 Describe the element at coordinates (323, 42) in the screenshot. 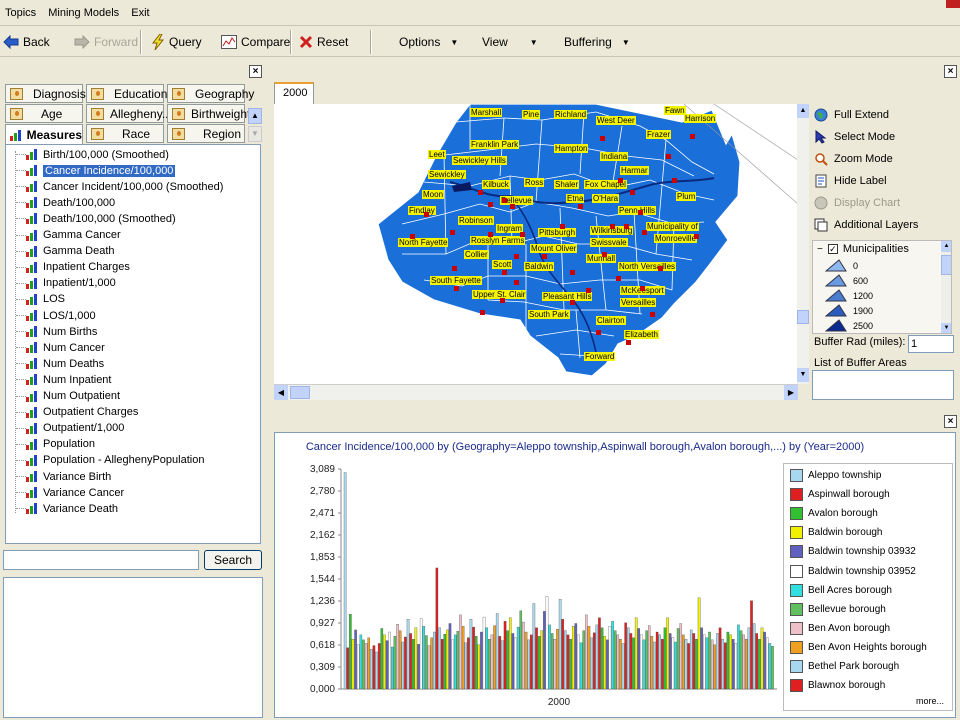

I see `reset-button: Reset` at that location.